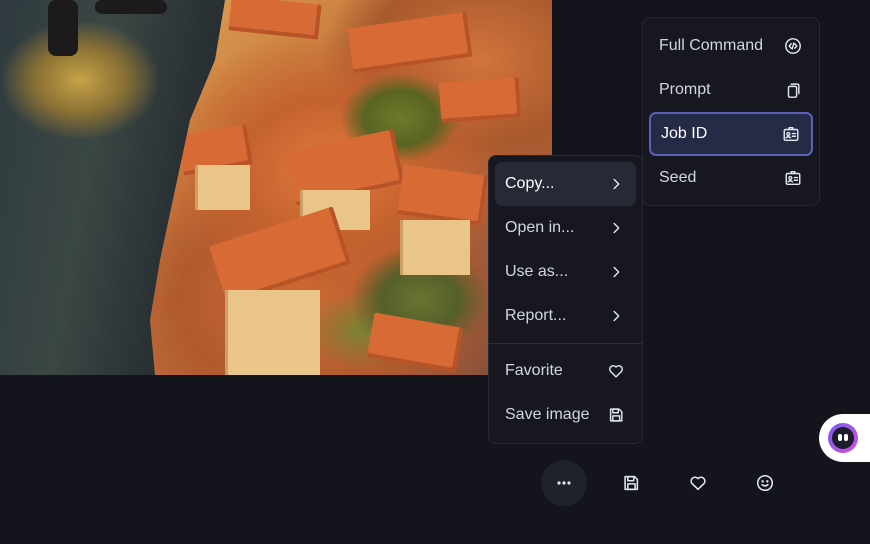 This screenshot has height=544, width=870. What do you see at coordinates (565, 343) in the screenshot?
I see `menu-divider` at bounding box center [565, 343].